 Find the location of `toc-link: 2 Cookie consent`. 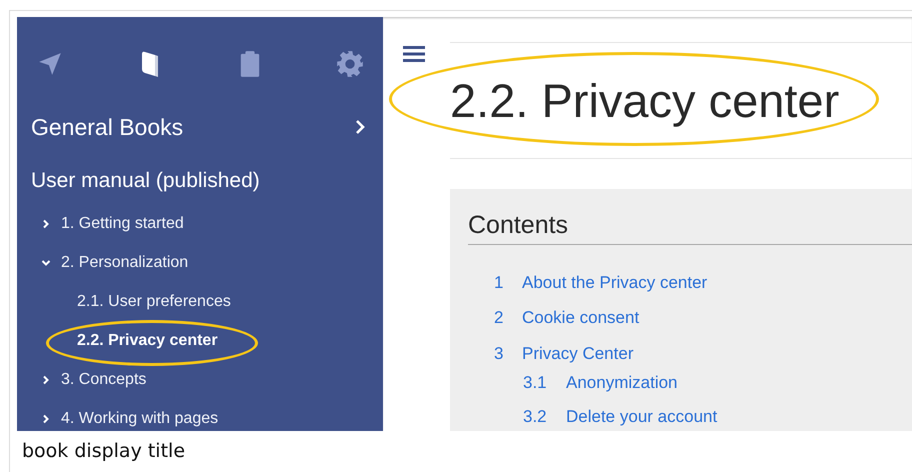

toc-link: 2 Cookie consent is located at coordinates (567, 318).